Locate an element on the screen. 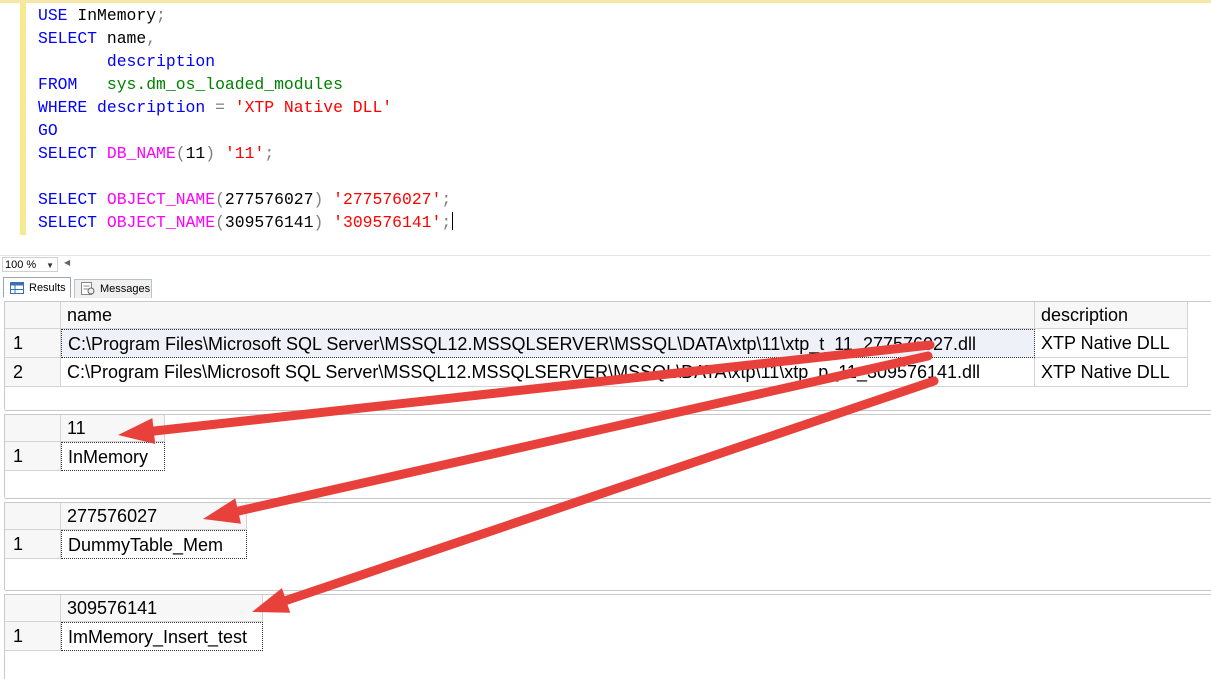  tab-results: Results is located at coordinates (37, 287).